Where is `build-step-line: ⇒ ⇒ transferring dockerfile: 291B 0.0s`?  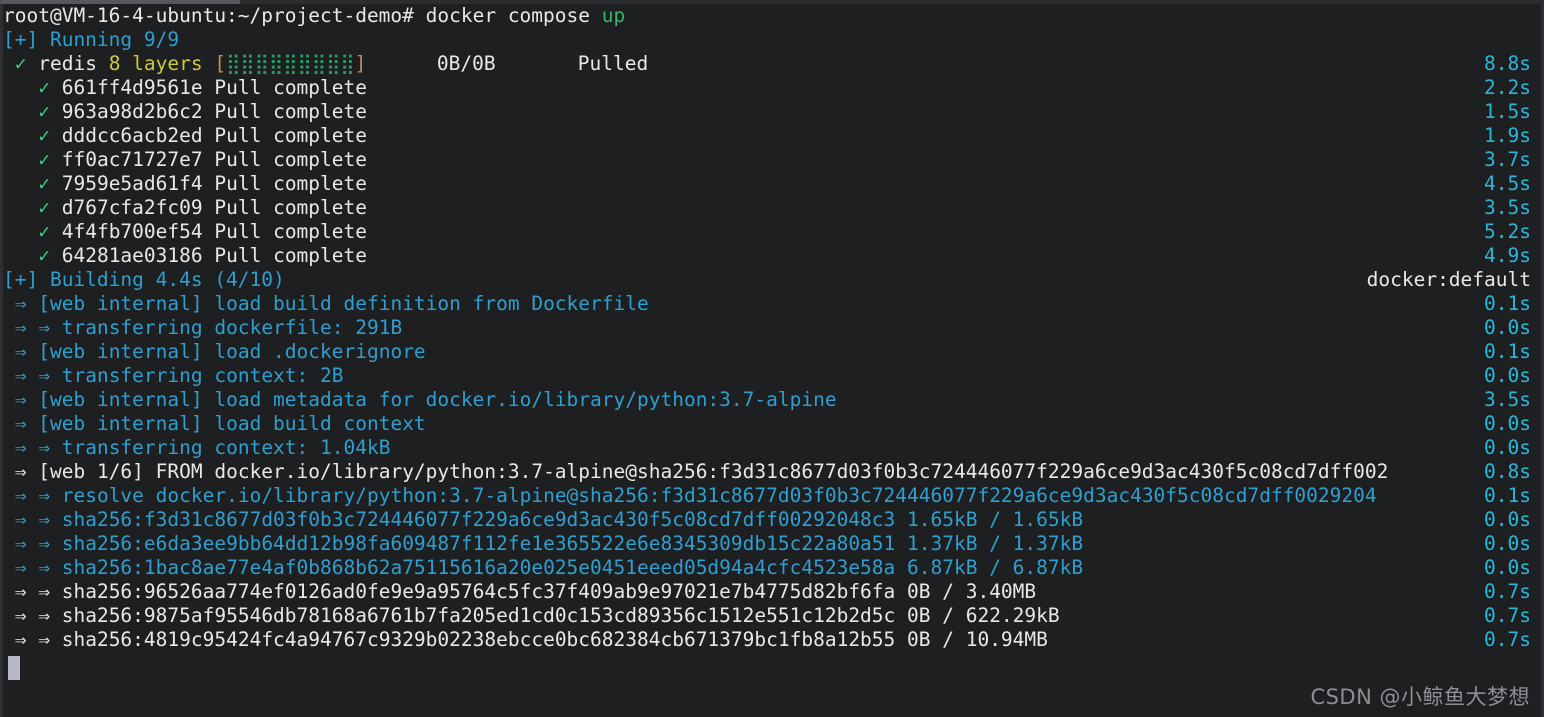 build-step-line: ⇒ ⇒ transferring dockerfile: 291B 0.0s is located at coordinates (772, 328).